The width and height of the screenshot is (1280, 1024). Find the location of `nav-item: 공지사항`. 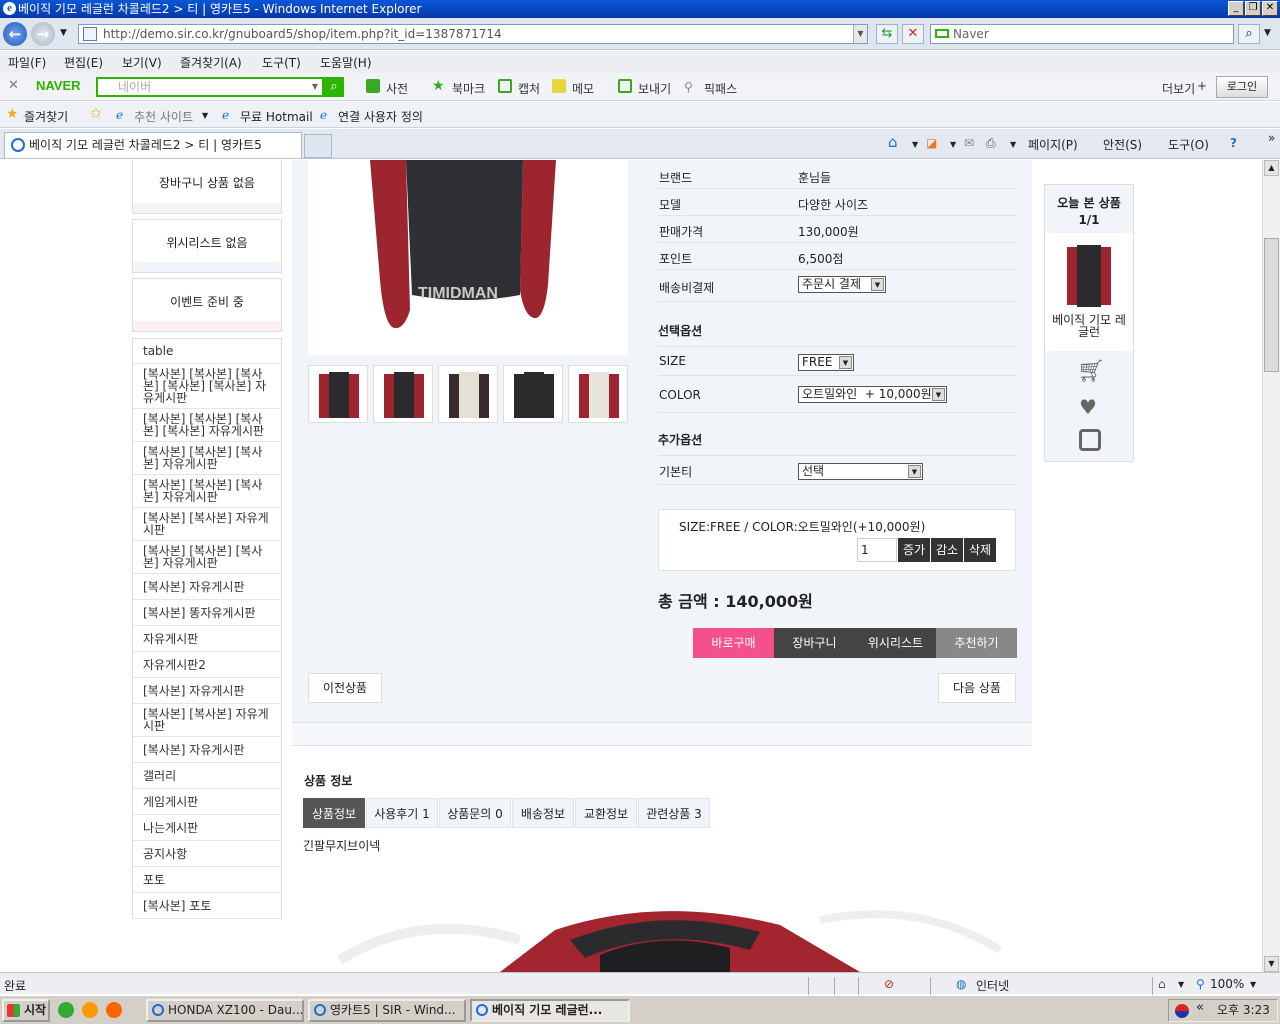

nav-item: 공지사항 is located at coordinates (207, 854).